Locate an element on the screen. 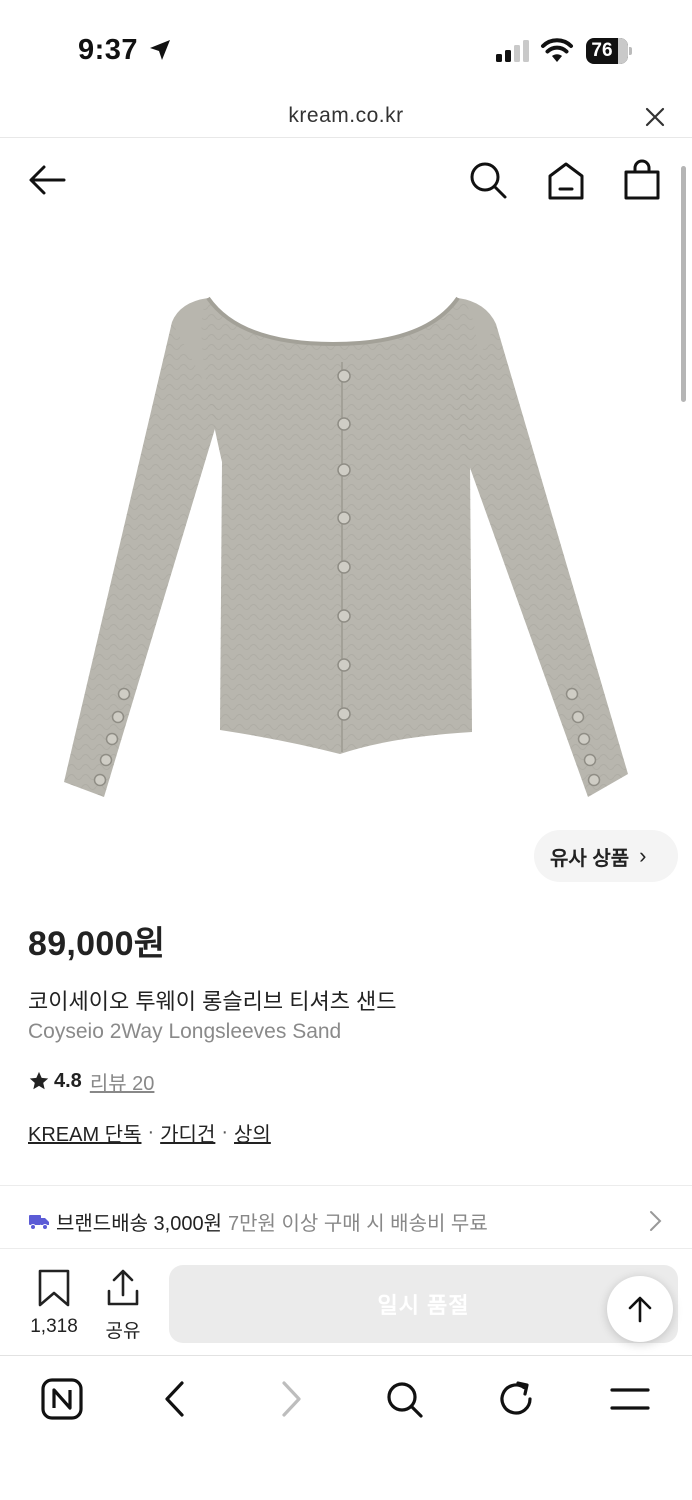 Image resolution: width=692 pixels, height=1500 pixels. back-arrow-icon is located at coordinates (48, 180).